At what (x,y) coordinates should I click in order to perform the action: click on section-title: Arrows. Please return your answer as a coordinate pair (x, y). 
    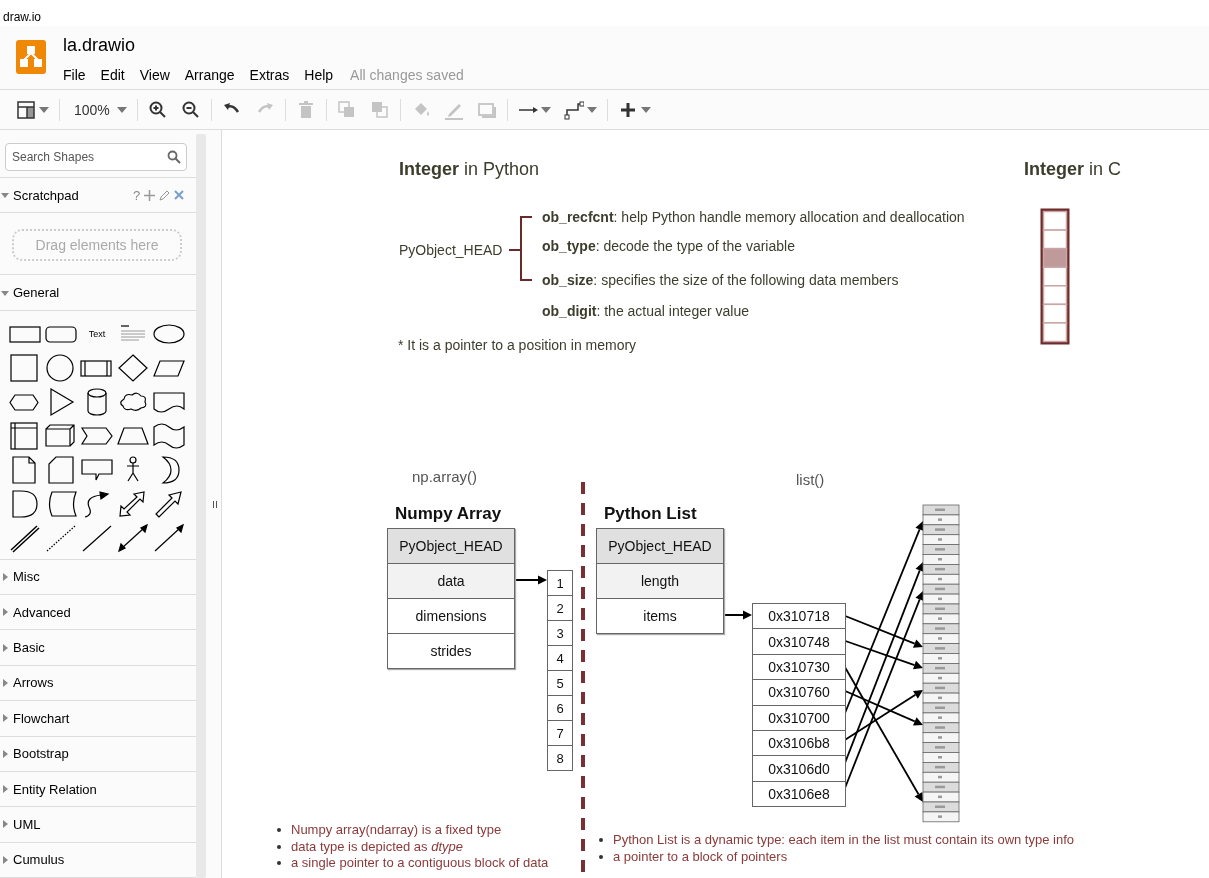
    Looking at the image, I should click on (34, 683).